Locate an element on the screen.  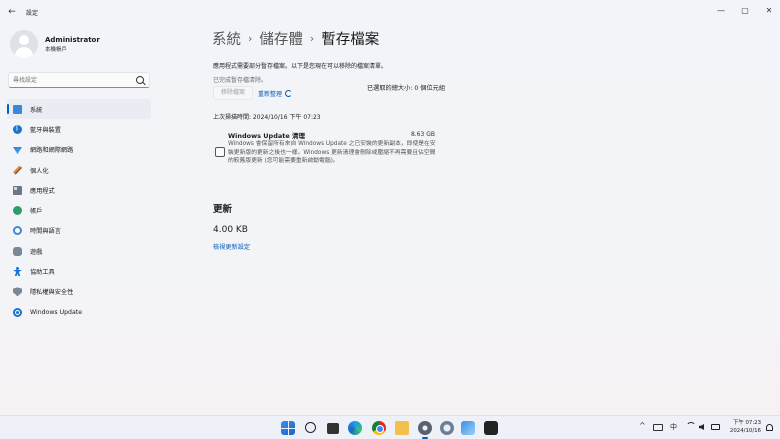
page-description: 應用程式需要部分暫存檔案。以下是您現在可以移除的檔案清單。 is located at coordinates (300, 66).